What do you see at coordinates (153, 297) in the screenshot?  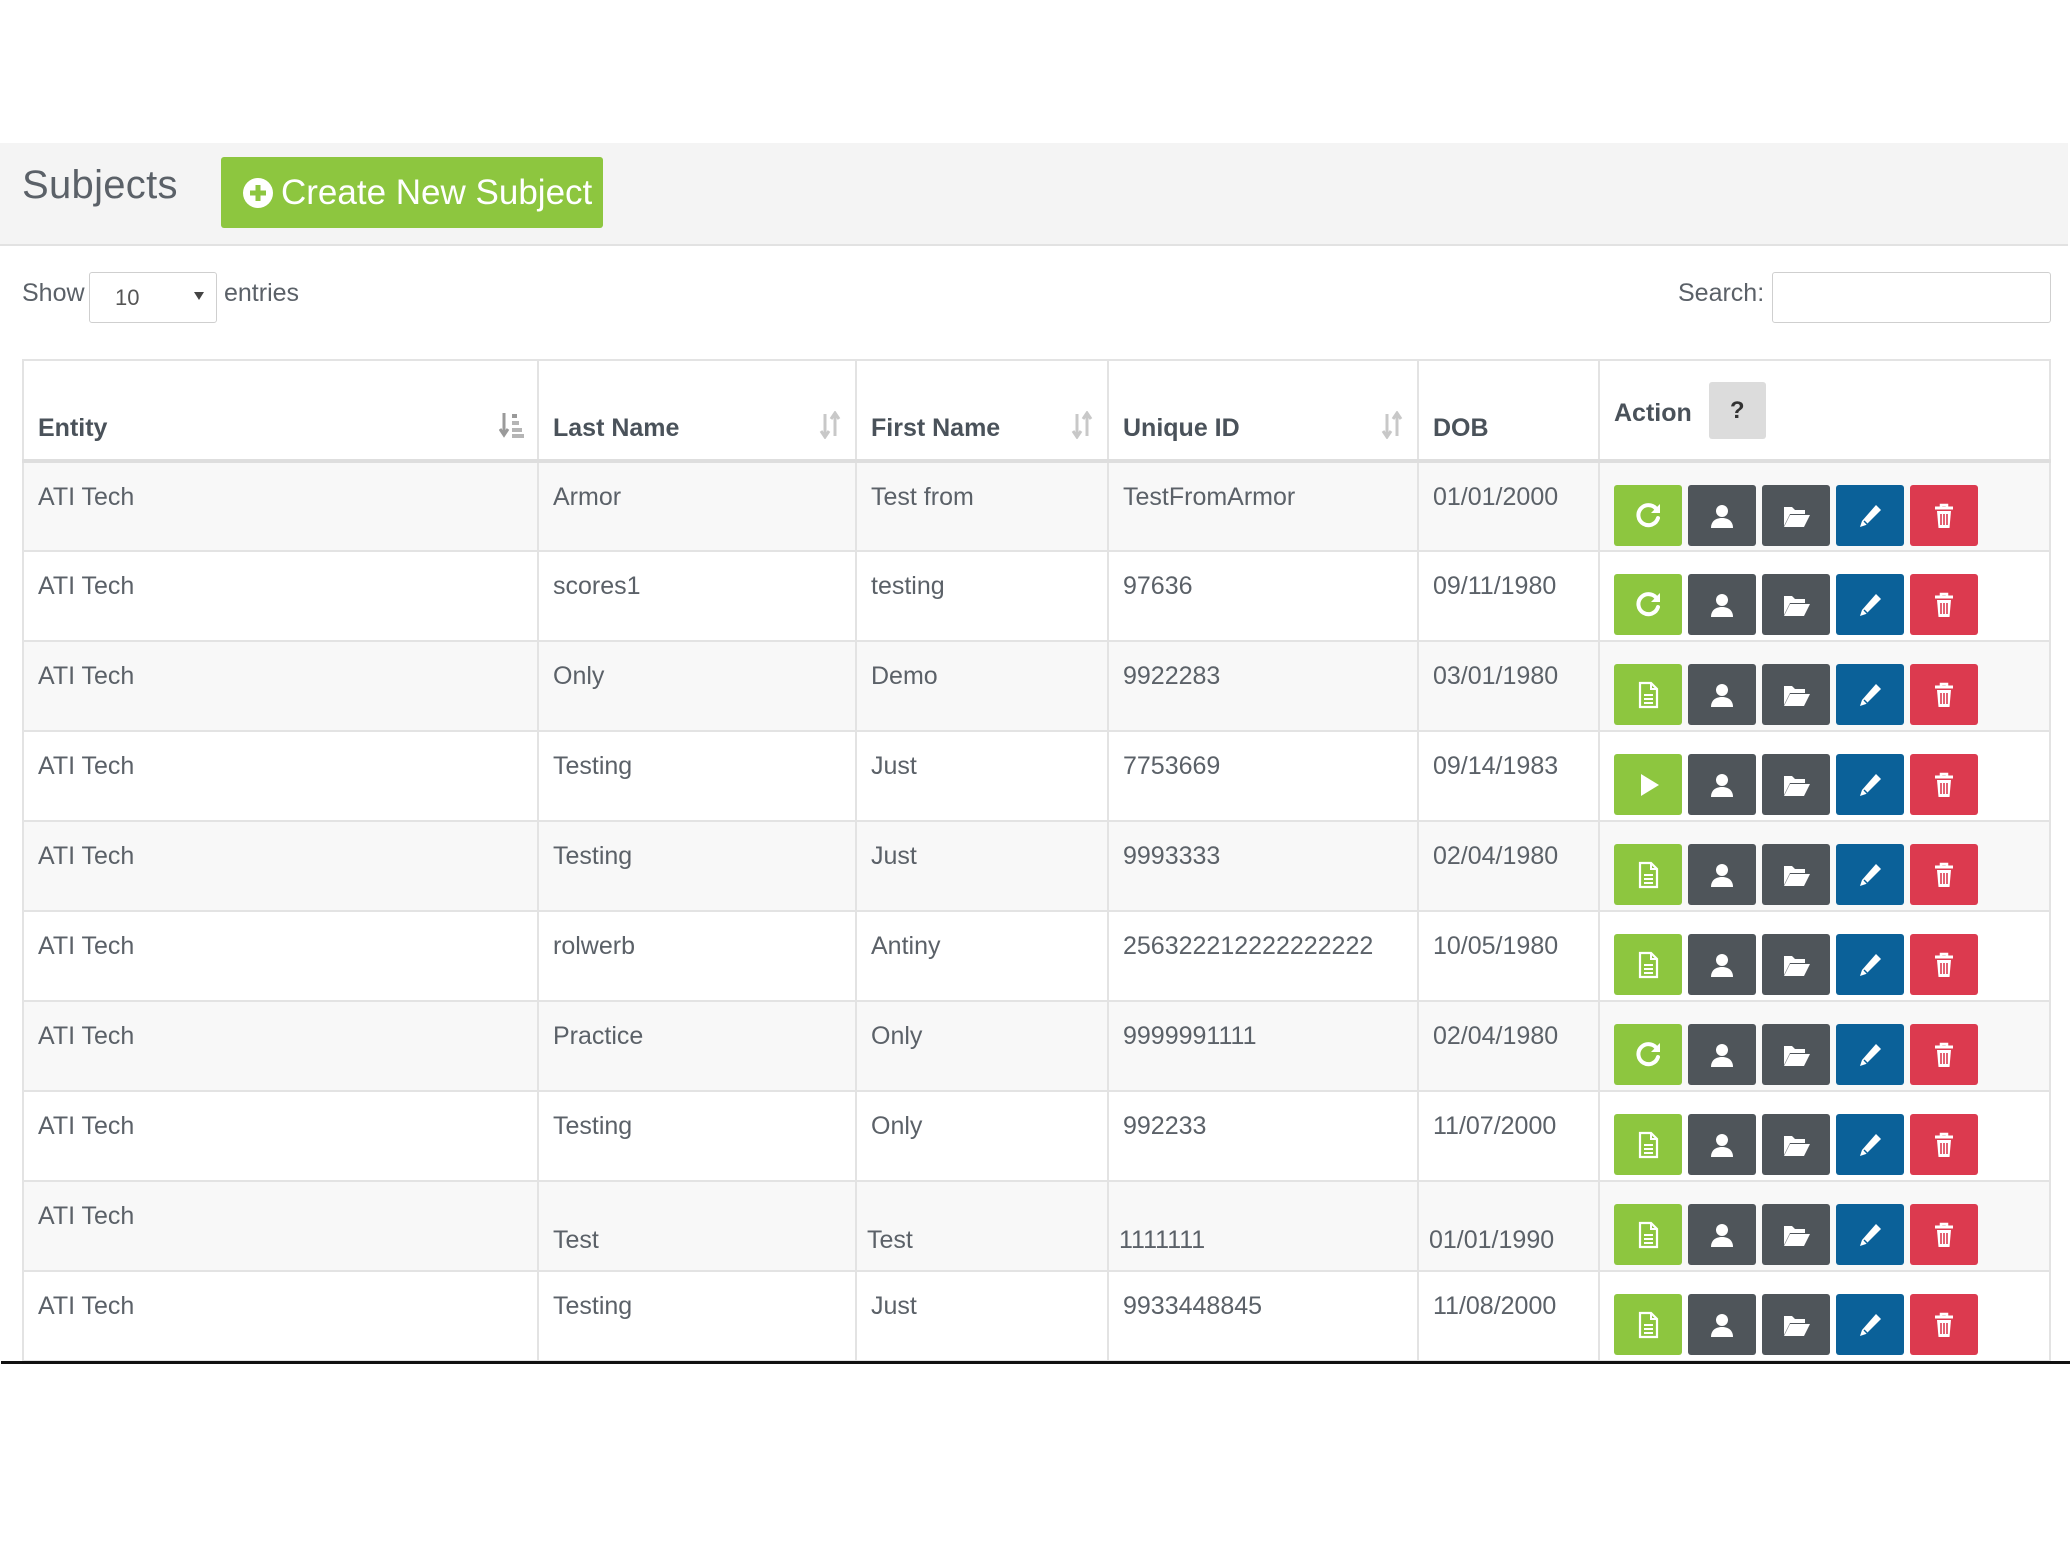 I see `page-length-select: 10` at bounding box center [153, 297].